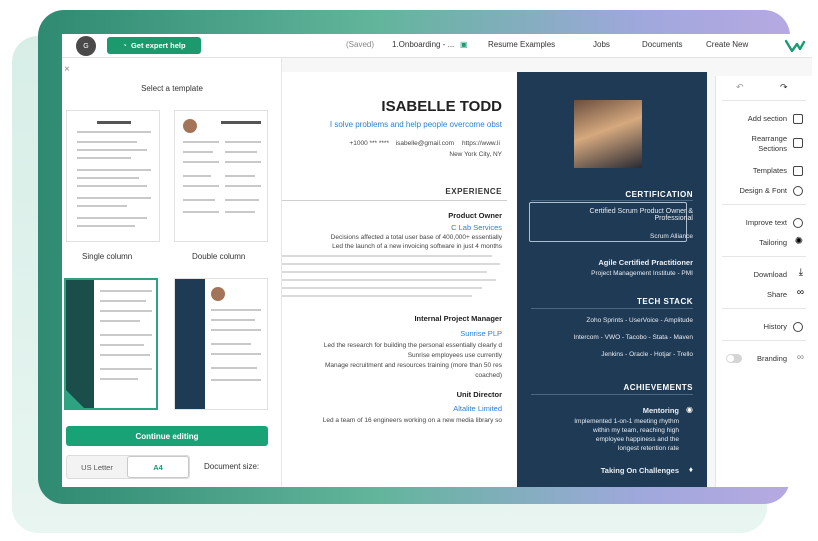 The height and width of the screenshot is (541, 818). What do you see at coordinates (639, 320) in the screenshot?
I see `tech-line-1: Zoho Sprints - UserVoice - Amplitude` at bounding box center [639, 320].